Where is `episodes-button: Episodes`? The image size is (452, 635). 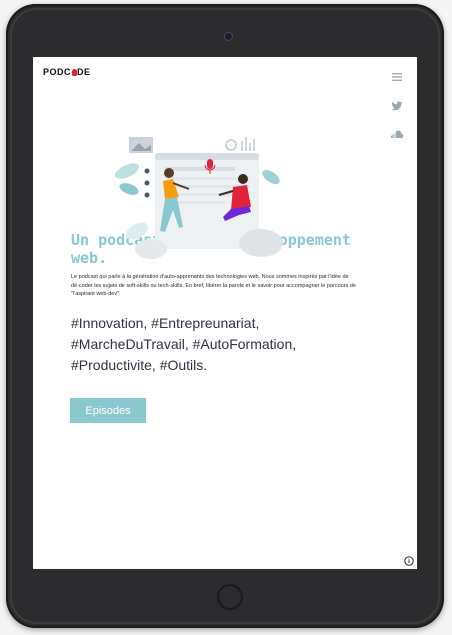 episodes-button: Episodes is located at coordinates (108, 410).